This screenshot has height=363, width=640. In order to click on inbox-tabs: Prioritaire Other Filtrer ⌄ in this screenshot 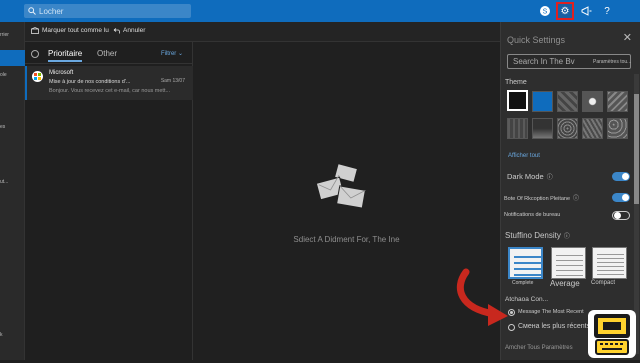, I will do `click(109, 53)`.